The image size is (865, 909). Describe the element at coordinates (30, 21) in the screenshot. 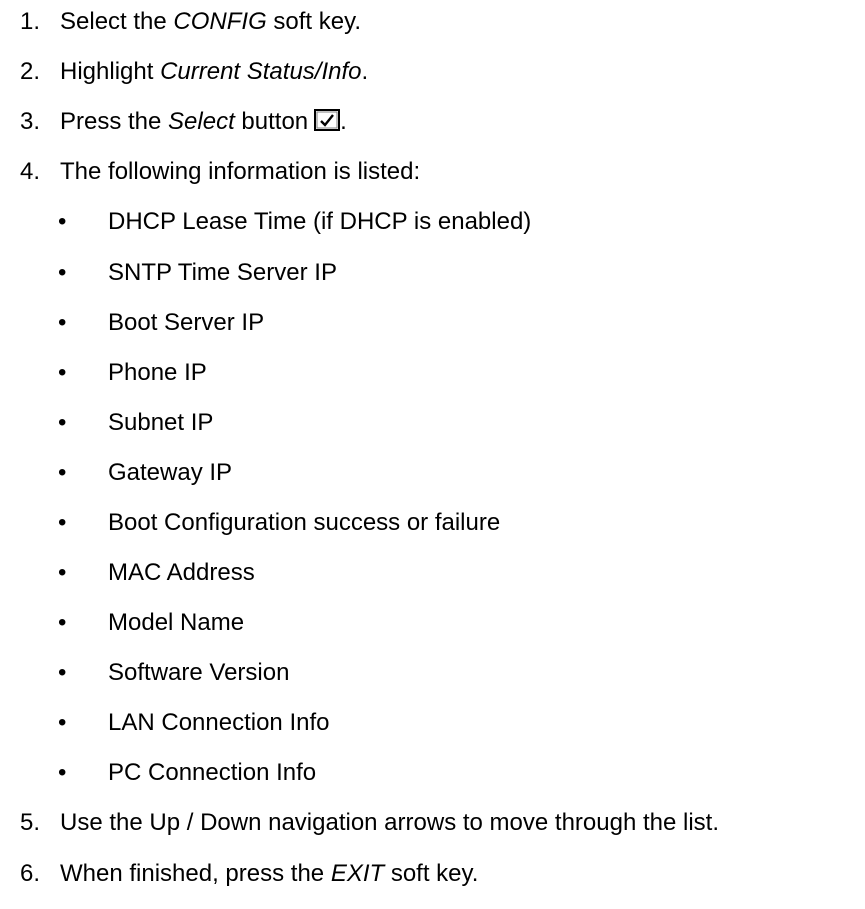

I see `step-number: 1.` at that location.